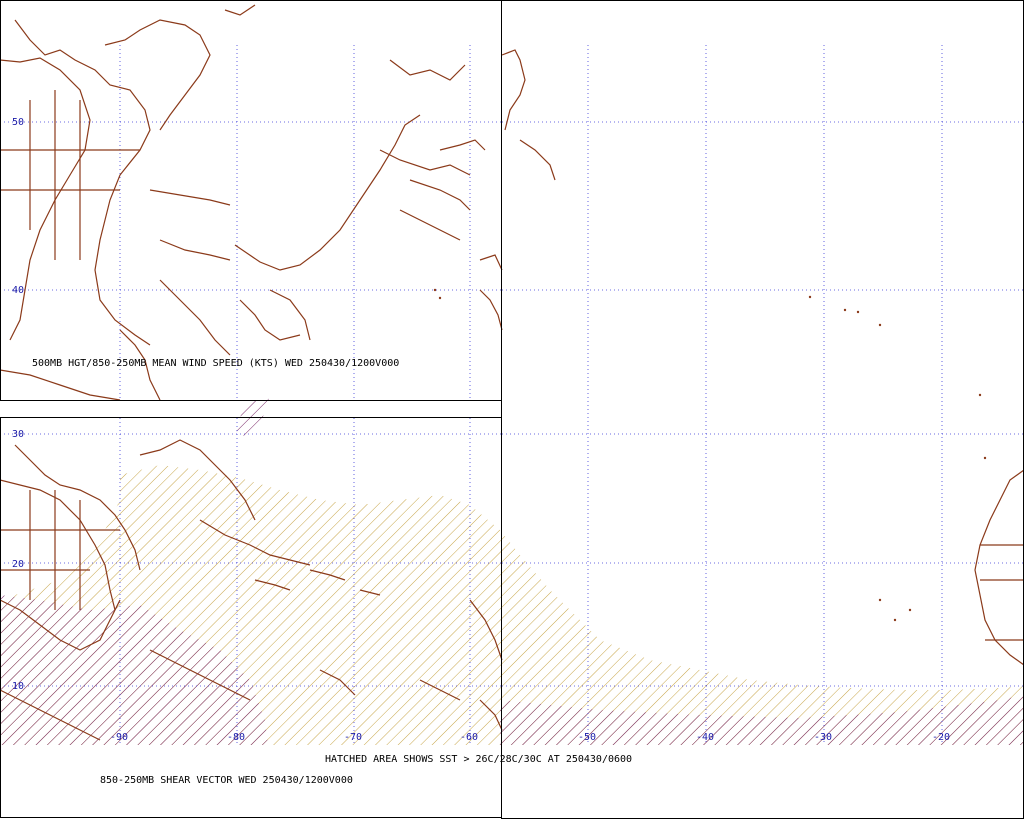 The image size is (1024, 819). Describe the element at coordinates (18, 686) in the screenshot. I see `lower-lat-label-10: 10` at that location.